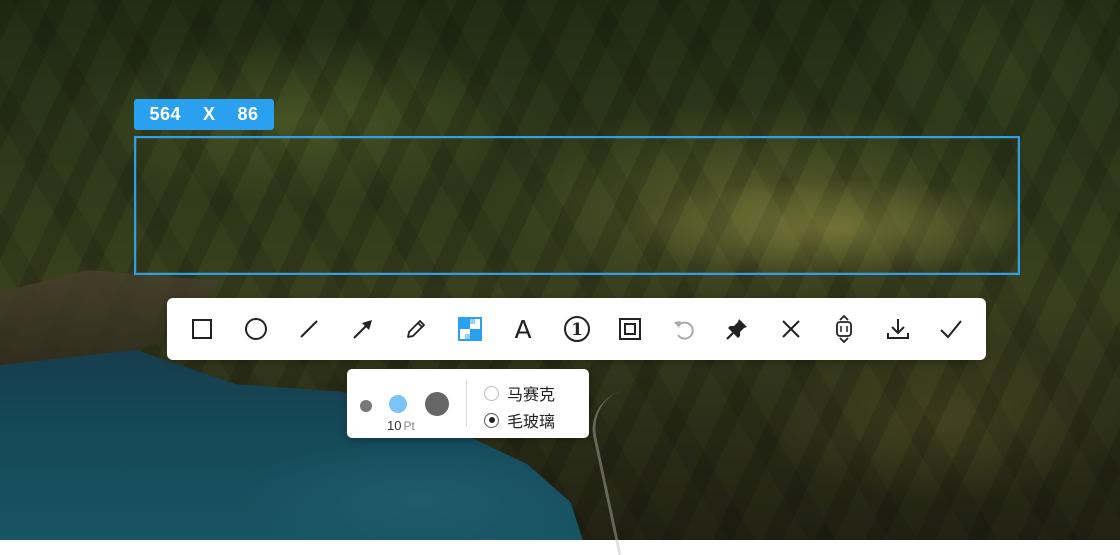  I want to click on panel-divider, so click(466, 403).